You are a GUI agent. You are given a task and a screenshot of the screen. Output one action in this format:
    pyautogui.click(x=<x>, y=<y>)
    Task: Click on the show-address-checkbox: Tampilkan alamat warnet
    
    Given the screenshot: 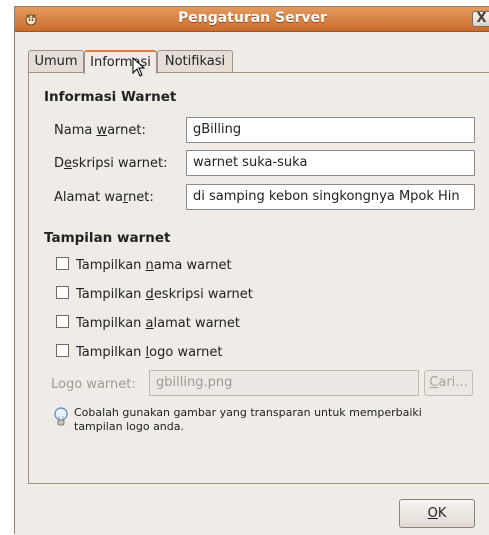 What is the action you would take?
    pyautogui.click(x=148, y=324)
    